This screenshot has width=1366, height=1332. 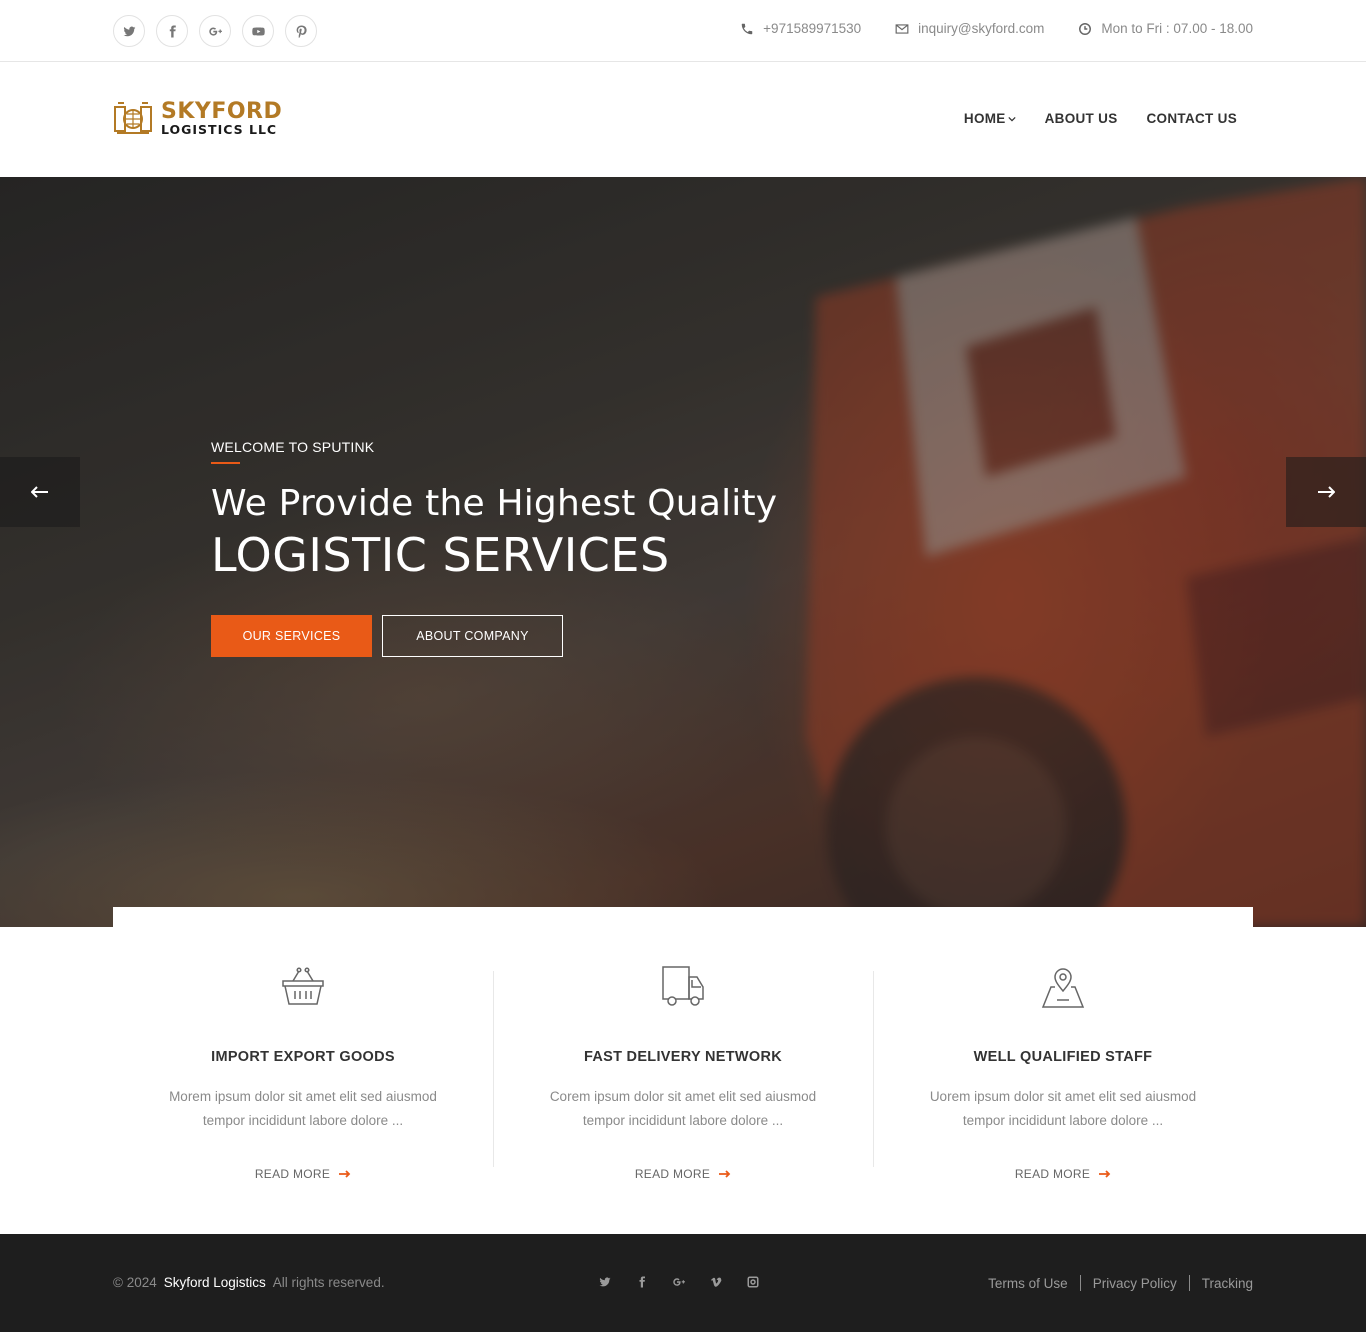 I want to click on nav-contact-label: CONTACT US, so click(x=1191, y=118).